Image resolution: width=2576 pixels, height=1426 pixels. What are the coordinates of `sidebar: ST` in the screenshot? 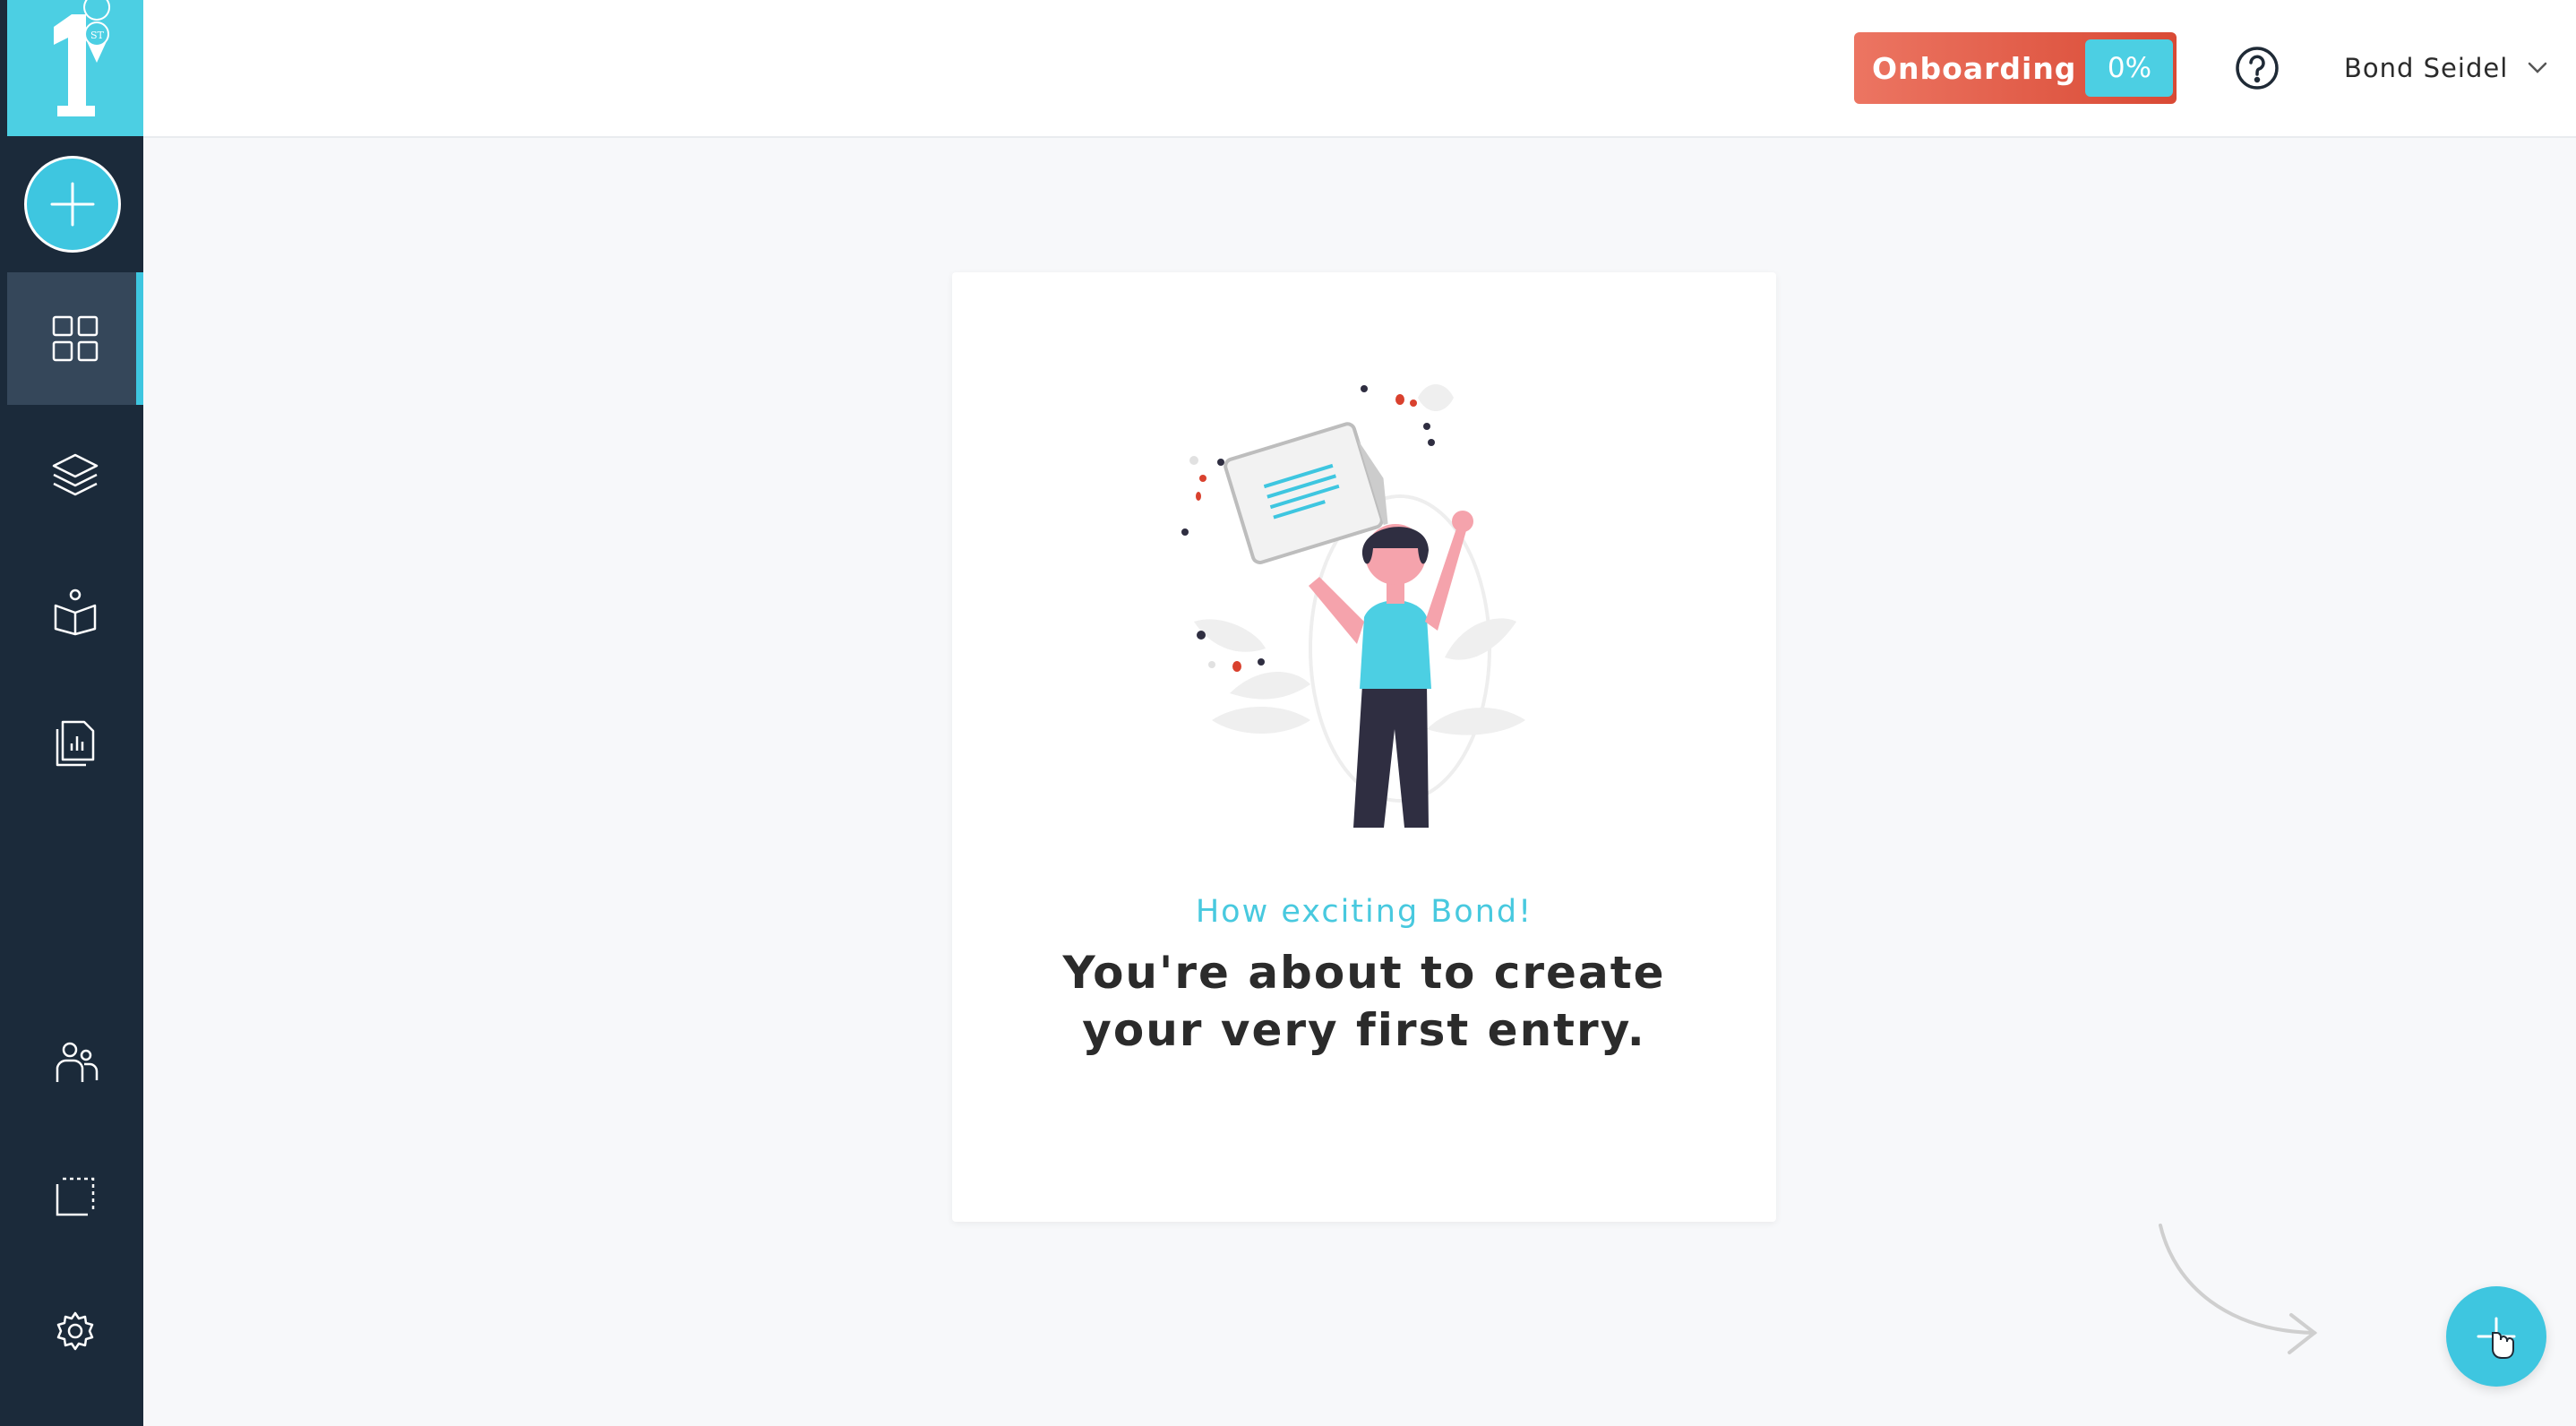 It's located at (71, 713).